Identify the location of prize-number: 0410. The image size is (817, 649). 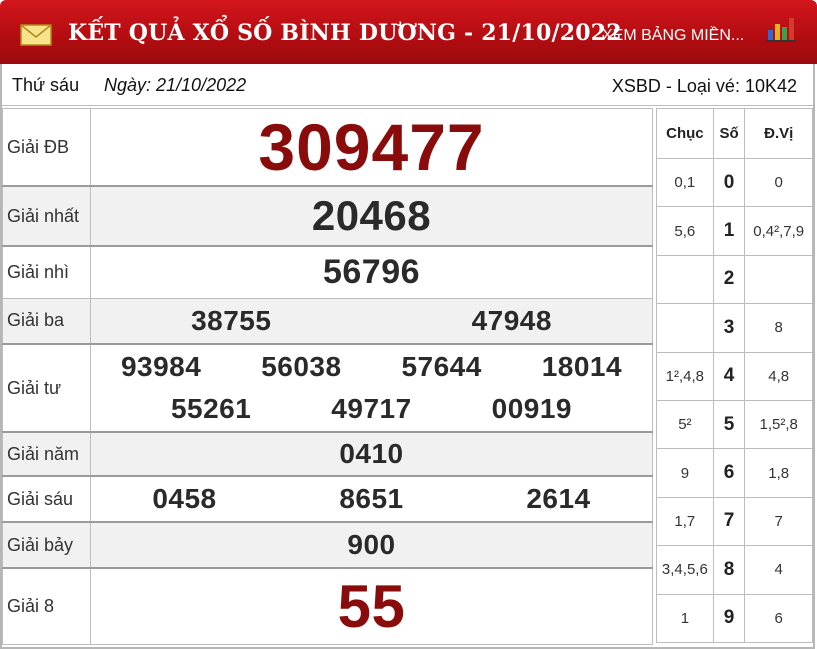
(371, 453).